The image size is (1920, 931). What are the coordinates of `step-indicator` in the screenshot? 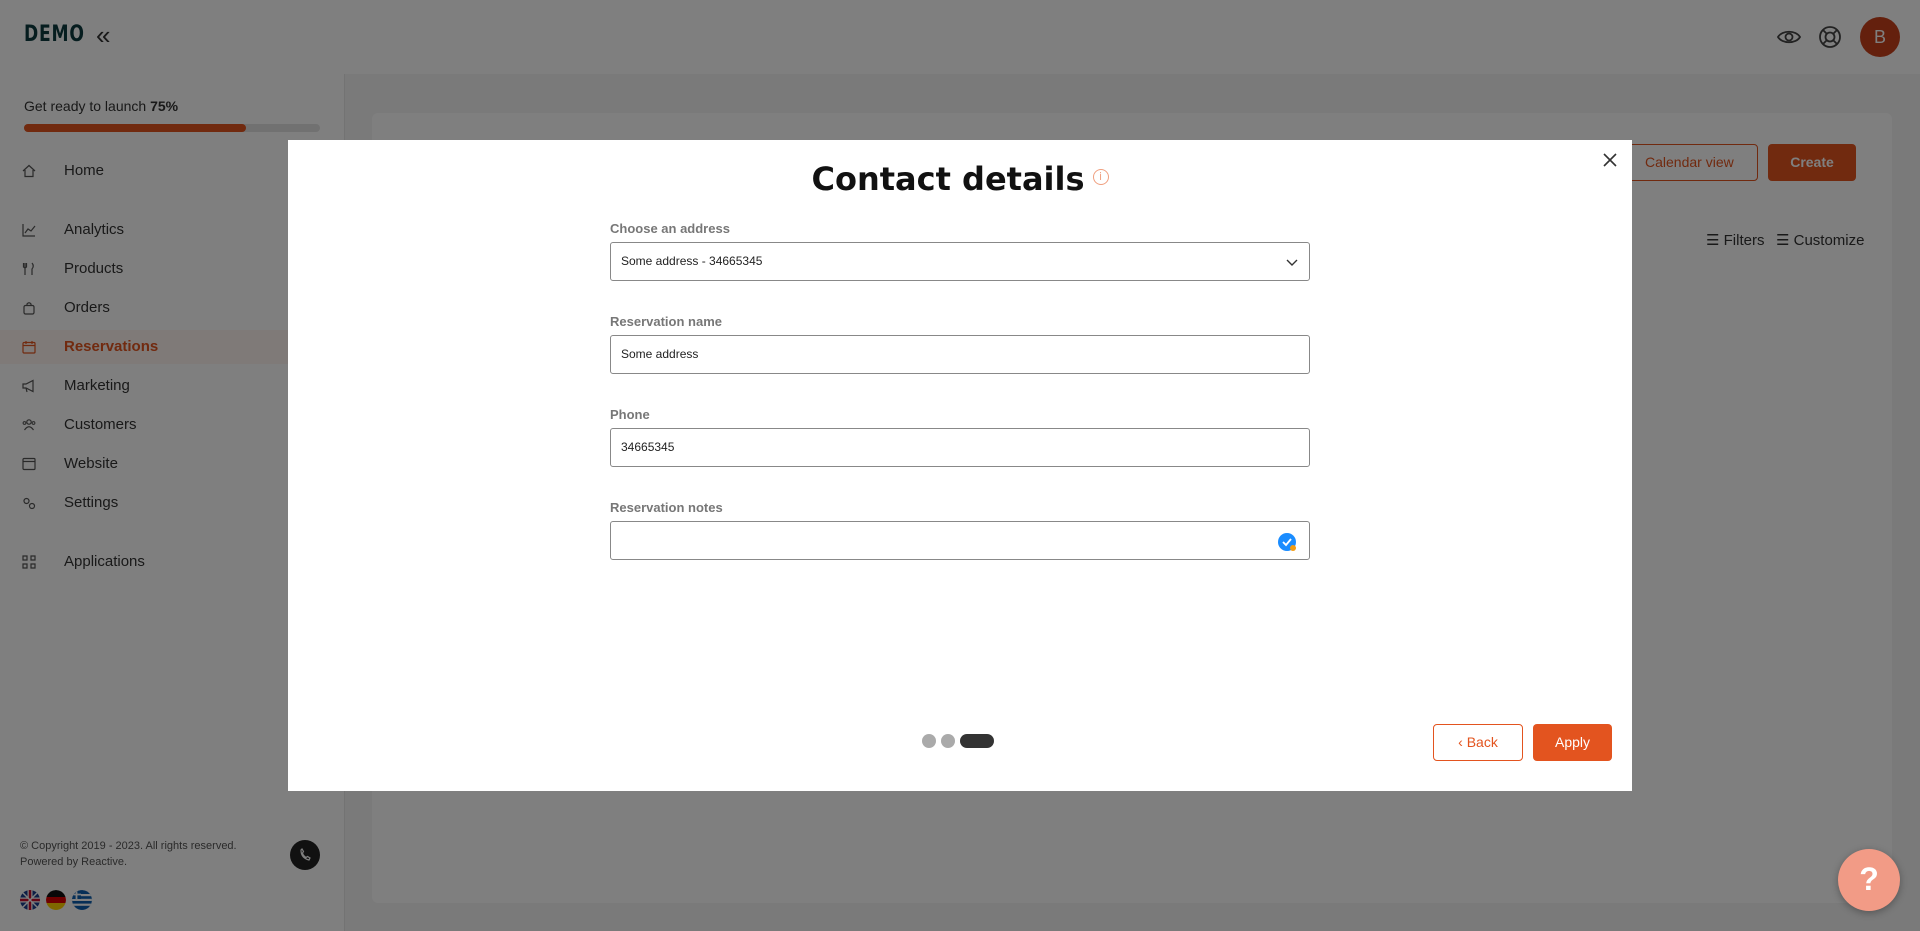 It's located at (958, 741).